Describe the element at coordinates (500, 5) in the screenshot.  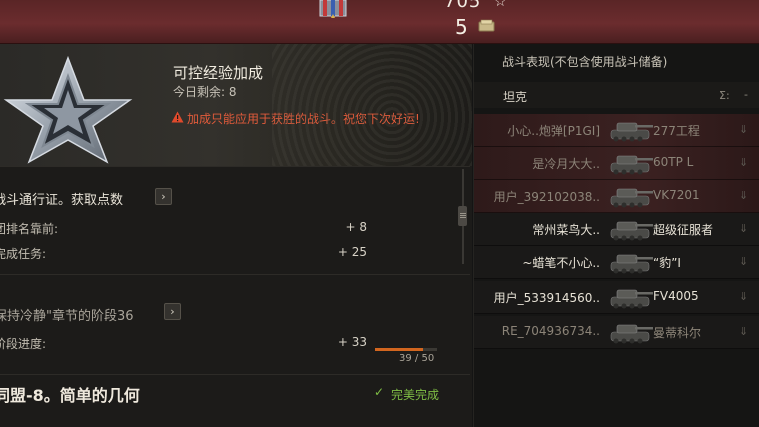
I see `star-icon: ☆` at that location.